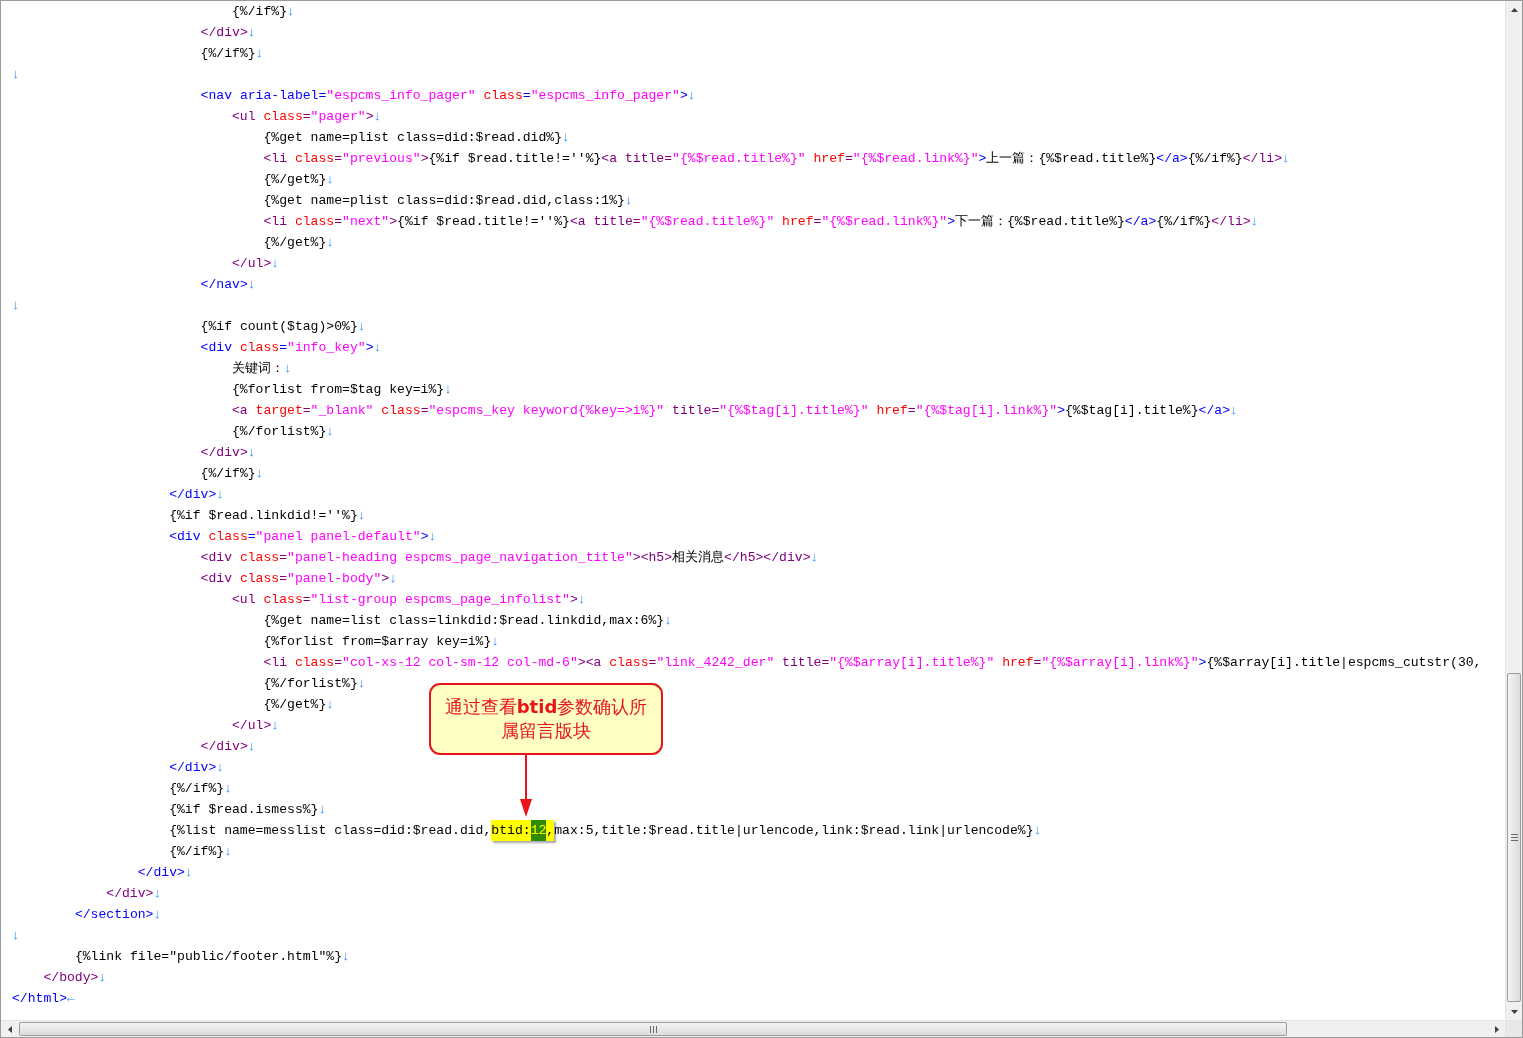 This screenshot has width=1523, height=1038. I want to click on callout: 通过查看btid参数确认所属留言版块, so click(546, 719).